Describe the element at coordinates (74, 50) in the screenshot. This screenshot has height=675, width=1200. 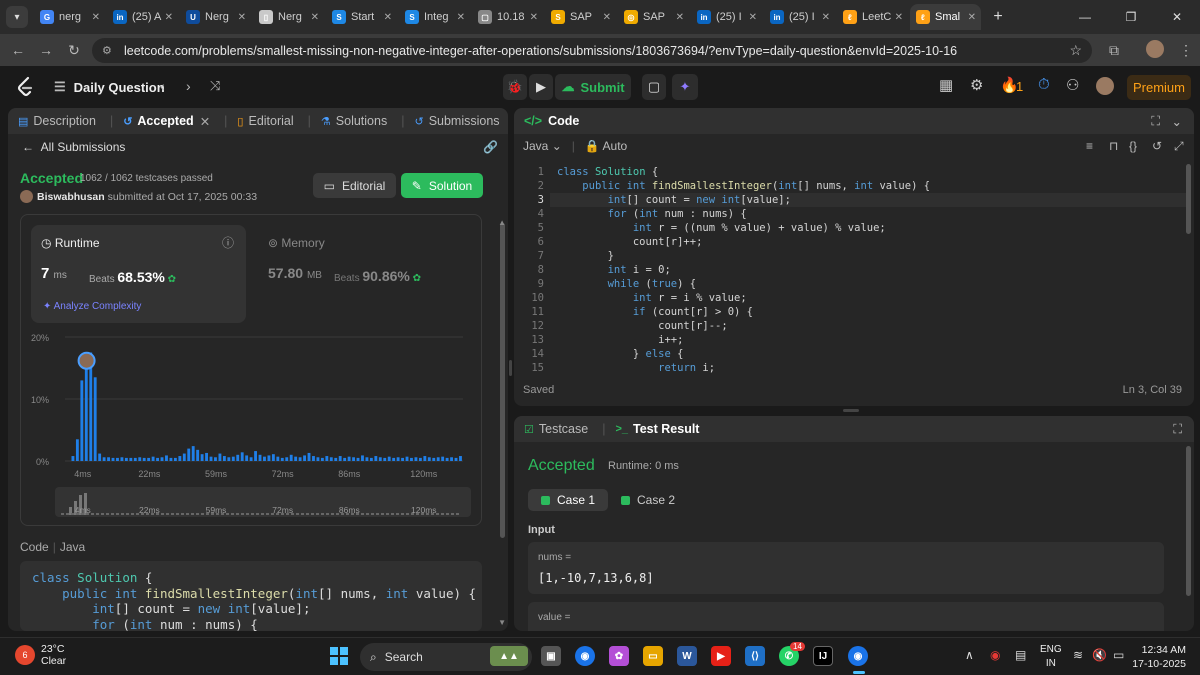
I see `reload-icon: ↻` at that location.